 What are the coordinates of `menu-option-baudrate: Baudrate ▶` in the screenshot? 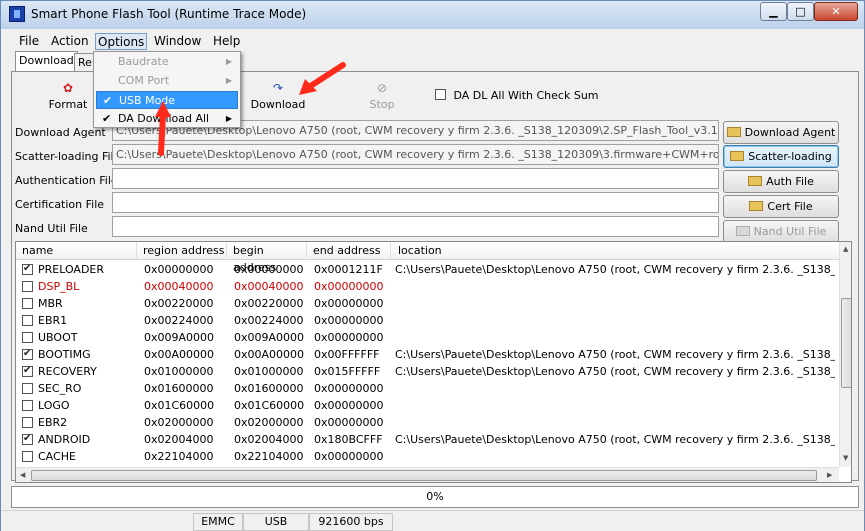 It's located at (167, 62).